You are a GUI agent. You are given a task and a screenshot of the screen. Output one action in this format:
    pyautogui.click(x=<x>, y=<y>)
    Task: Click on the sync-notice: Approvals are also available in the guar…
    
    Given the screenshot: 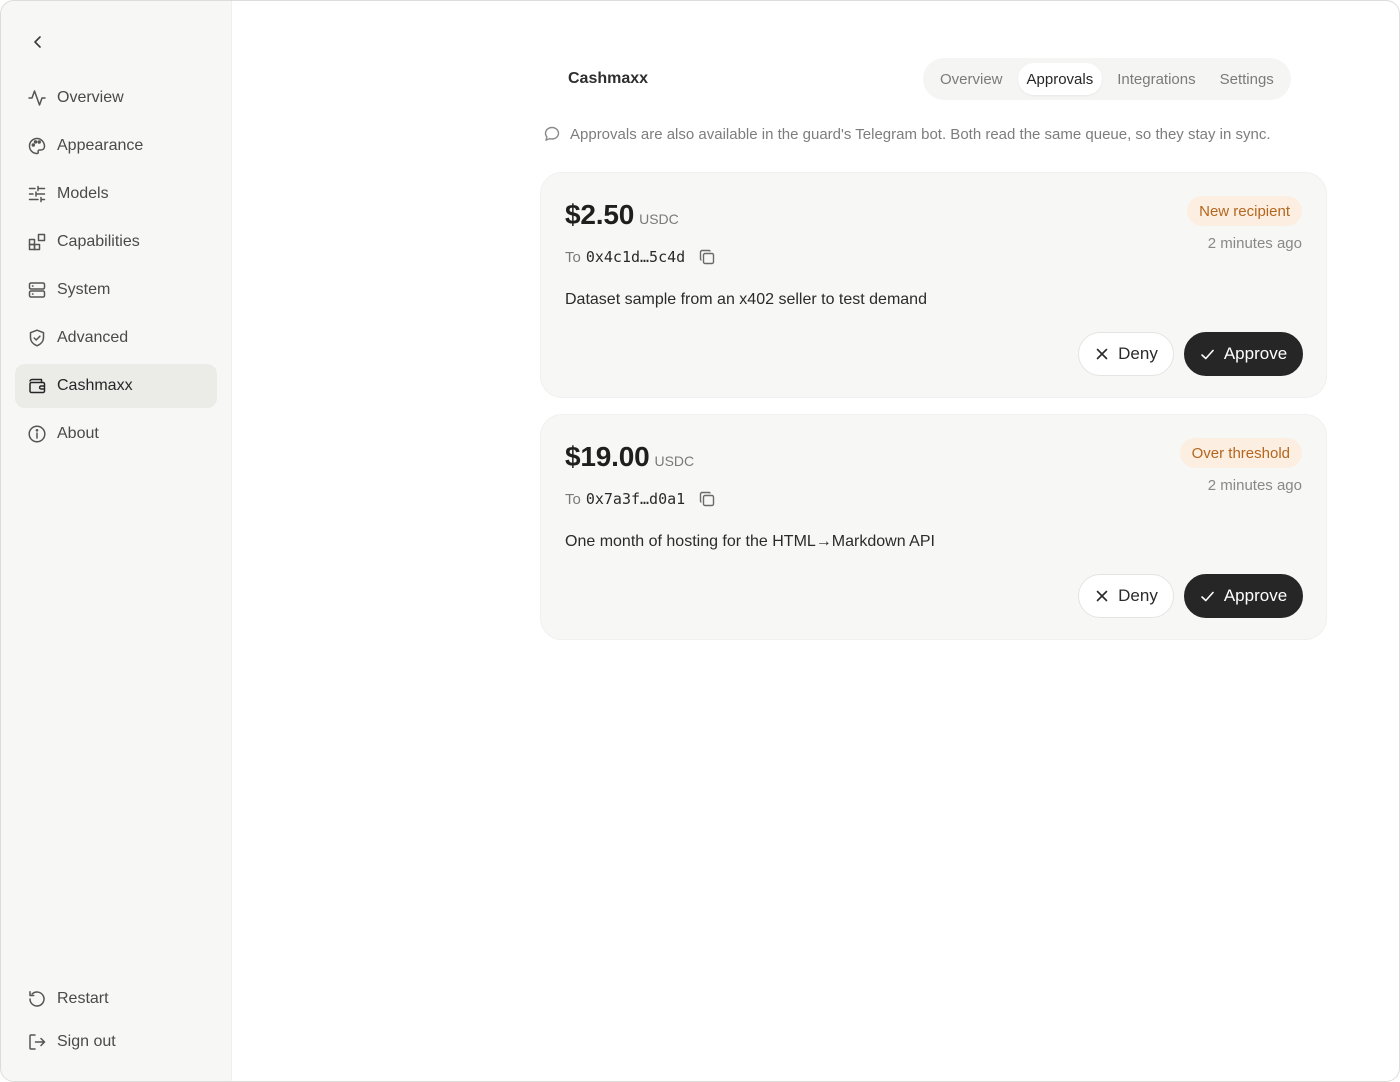 What is the action you would take?
    pyautogui.click(x=907, y=134)
    